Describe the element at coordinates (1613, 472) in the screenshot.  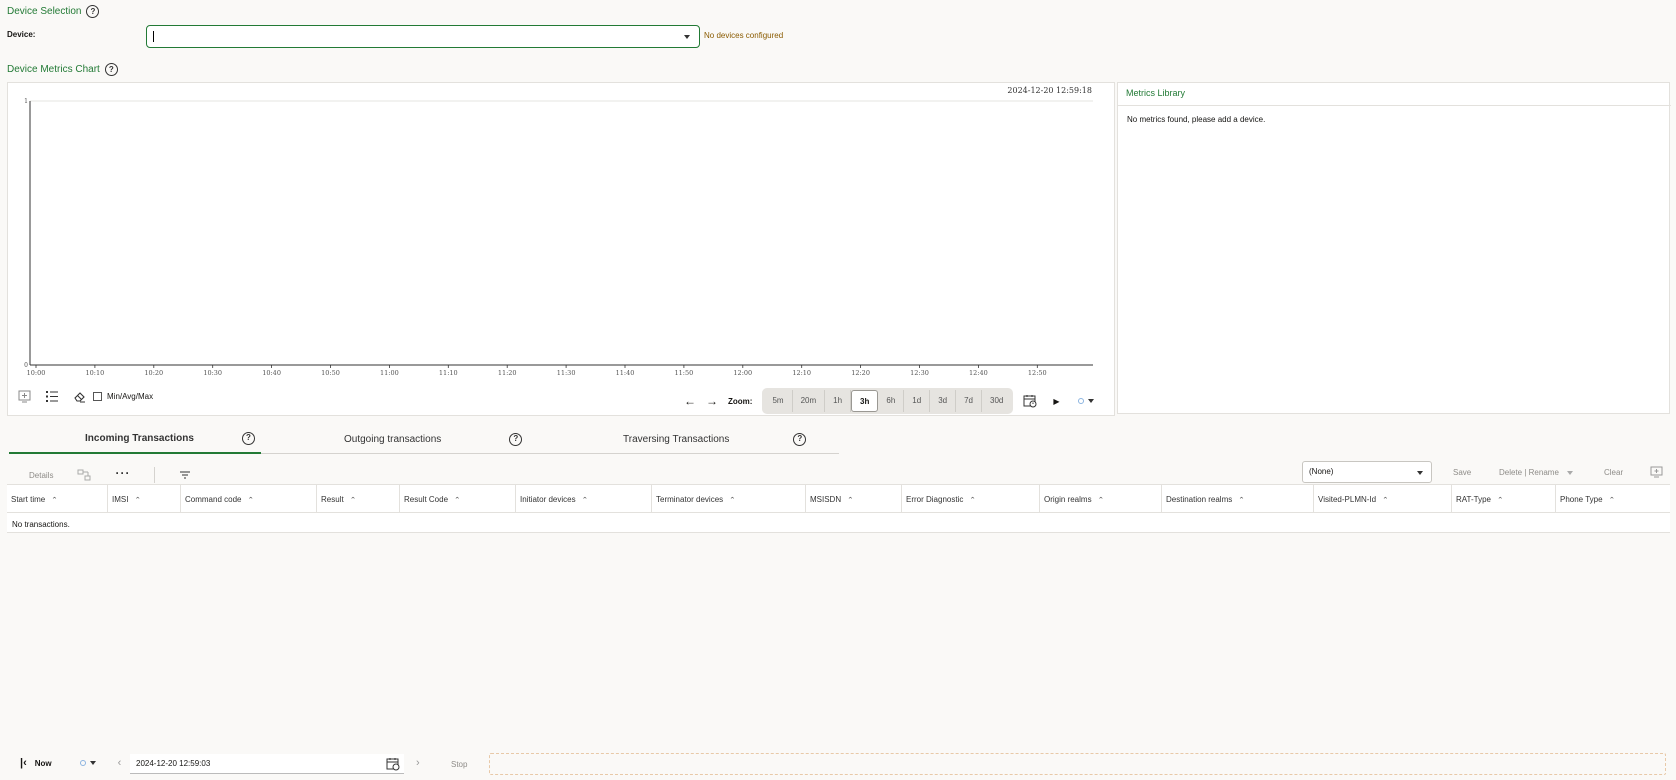
I see `clear-button: Clear` at that location.